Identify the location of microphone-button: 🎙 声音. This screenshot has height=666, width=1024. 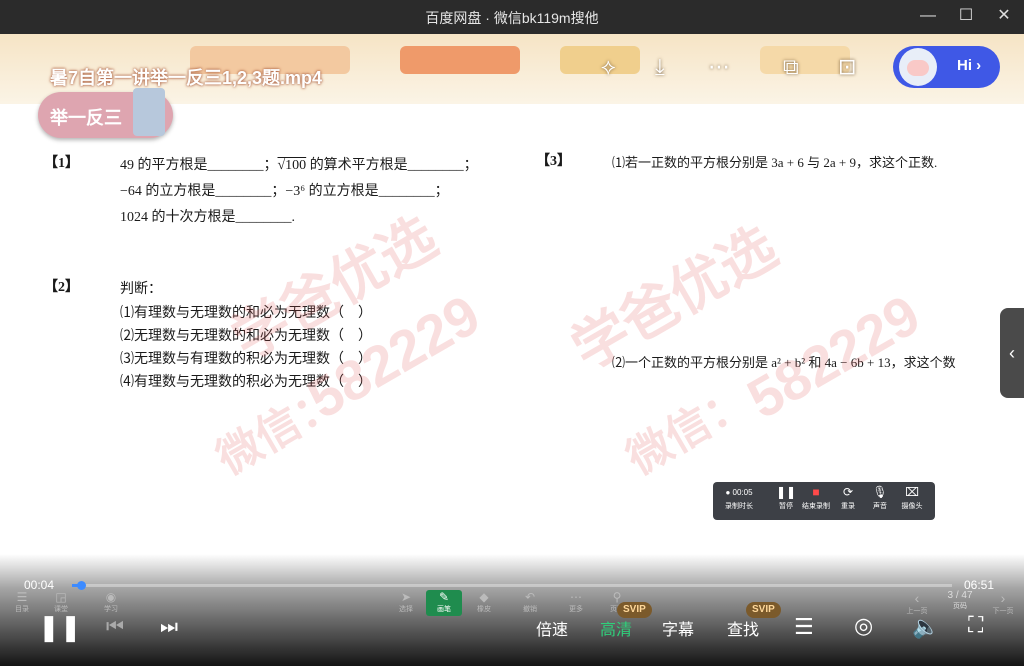
(880, 498).